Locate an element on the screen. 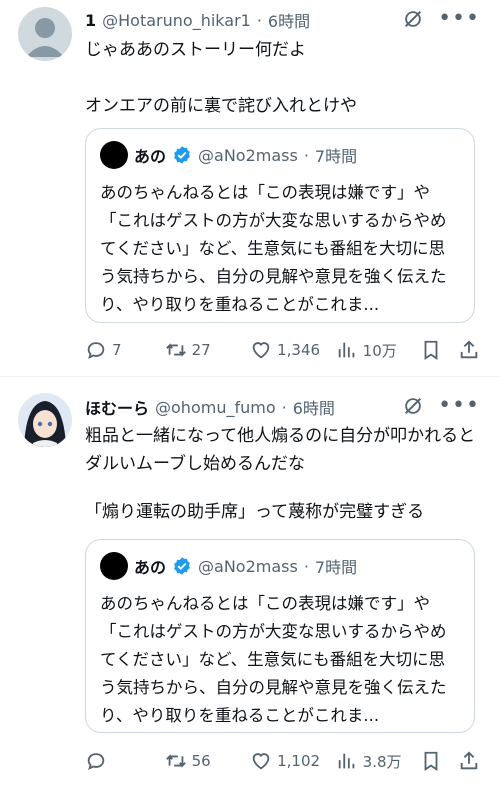 This screenshot has height=793, width=500. author-name: ほむーら is located at coordinates (117, 407).